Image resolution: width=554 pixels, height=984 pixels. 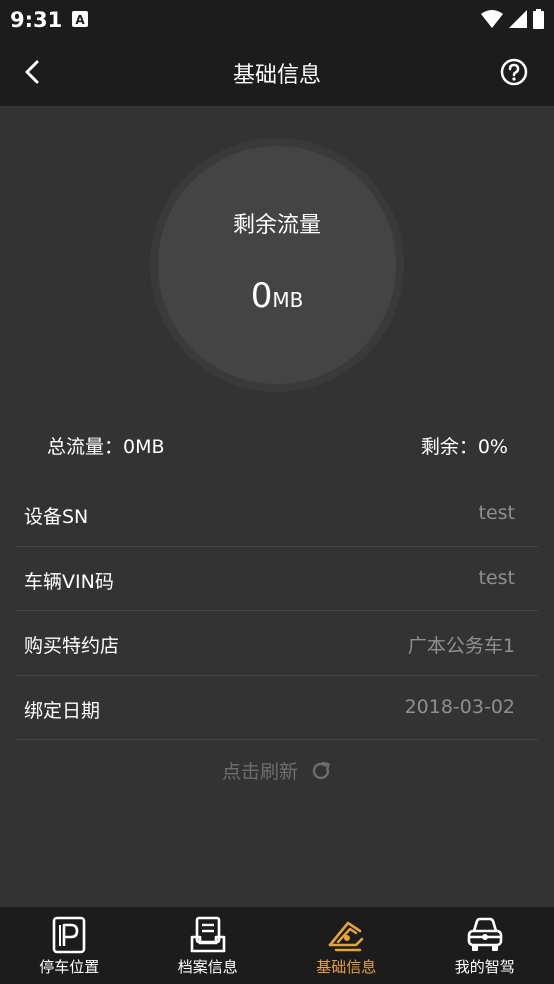 What do you see at coordinates (492, 19) in the screenshot?
I see `wifi-icon` at bounding box center [492, 19].